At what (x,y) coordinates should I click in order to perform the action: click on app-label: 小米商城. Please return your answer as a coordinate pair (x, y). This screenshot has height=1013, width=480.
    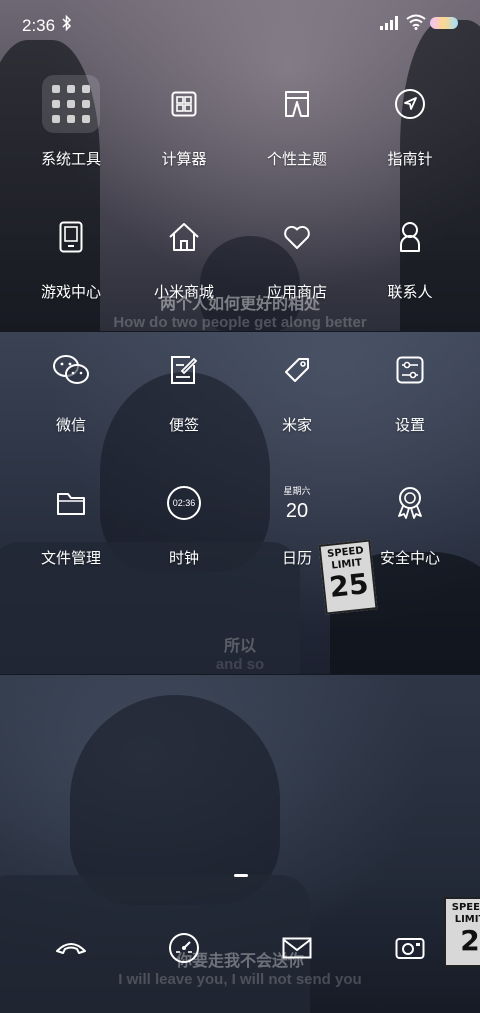
    Looking at the image, I should click on (183, 292).